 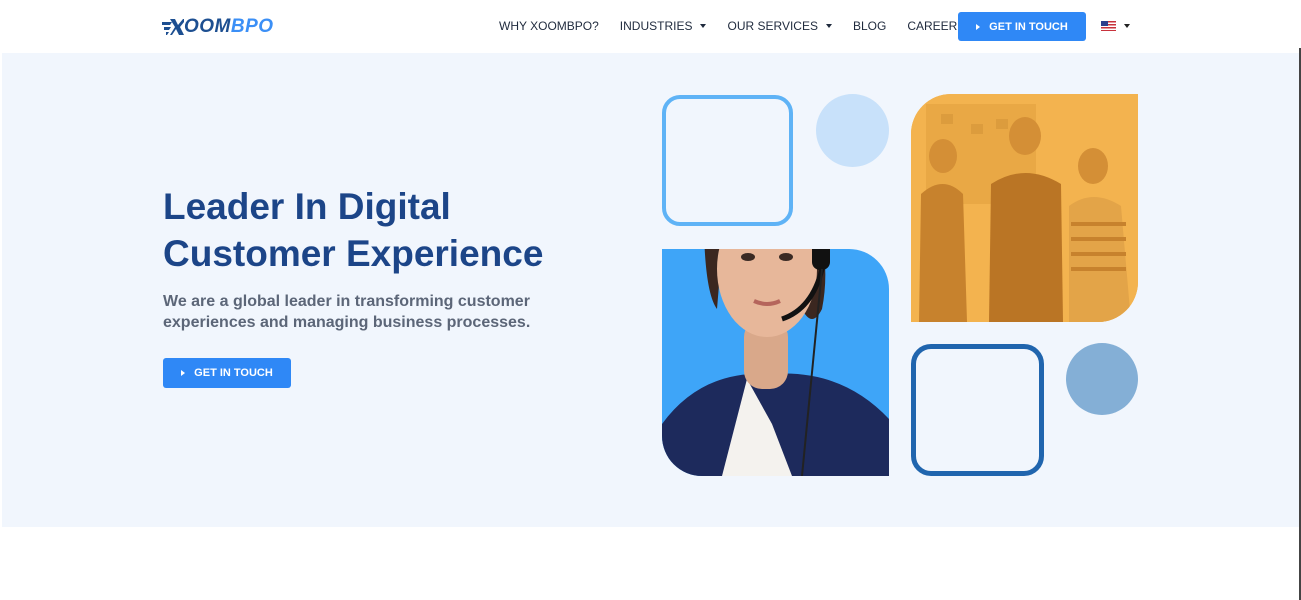 What do you see at coordinates (1028, 26) in the screenshot?
I see `header-cta-label: GET IN TOUCH` at bounding box center [1028, 26].